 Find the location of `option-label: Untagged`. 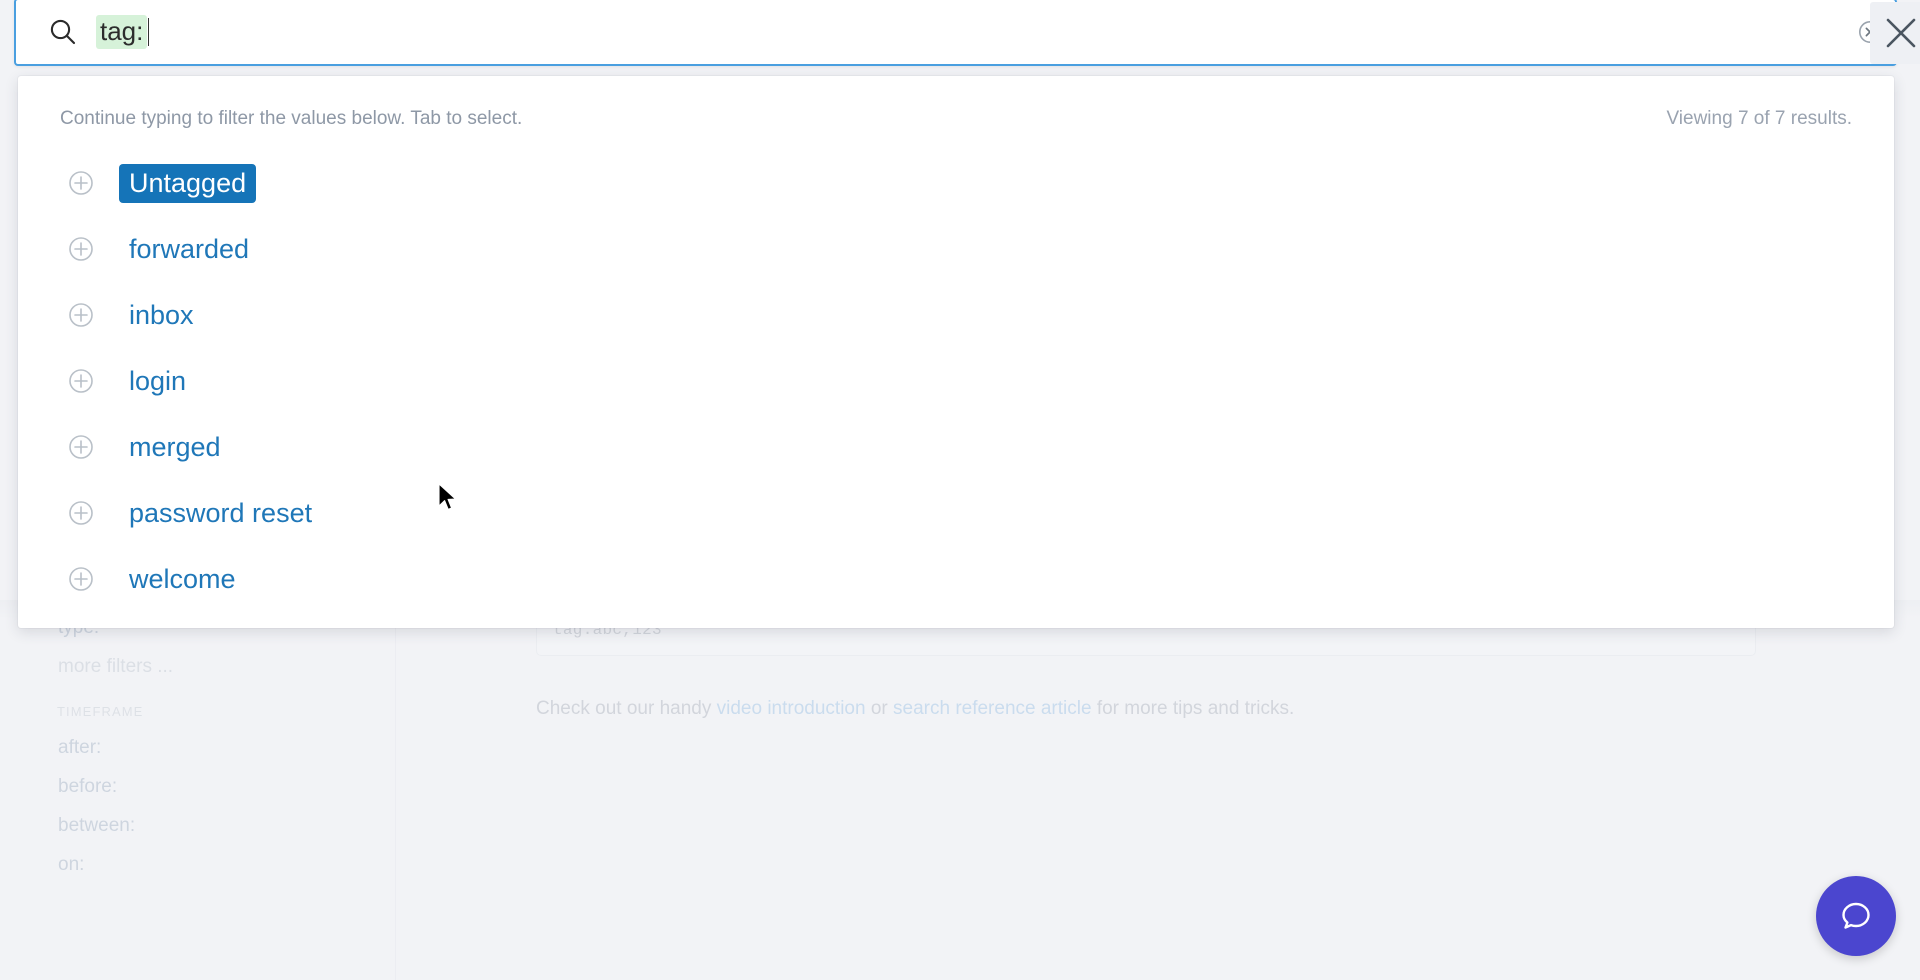

option-label: Untagged is located at coordinates (188, 183).